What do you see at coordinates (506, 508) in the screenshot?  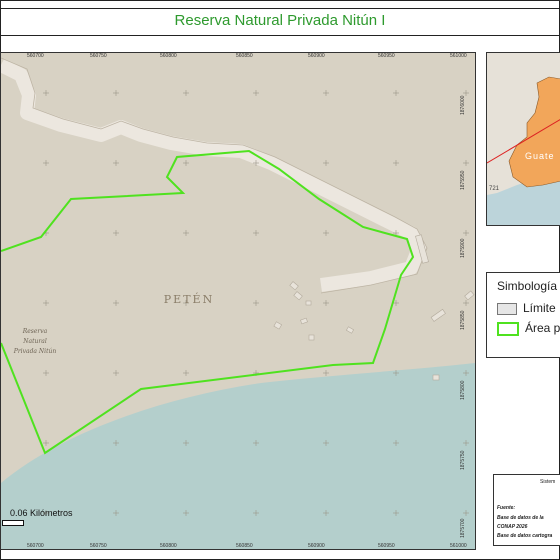 I see `source-line: Fuente:` at bounding box center [506, 508].